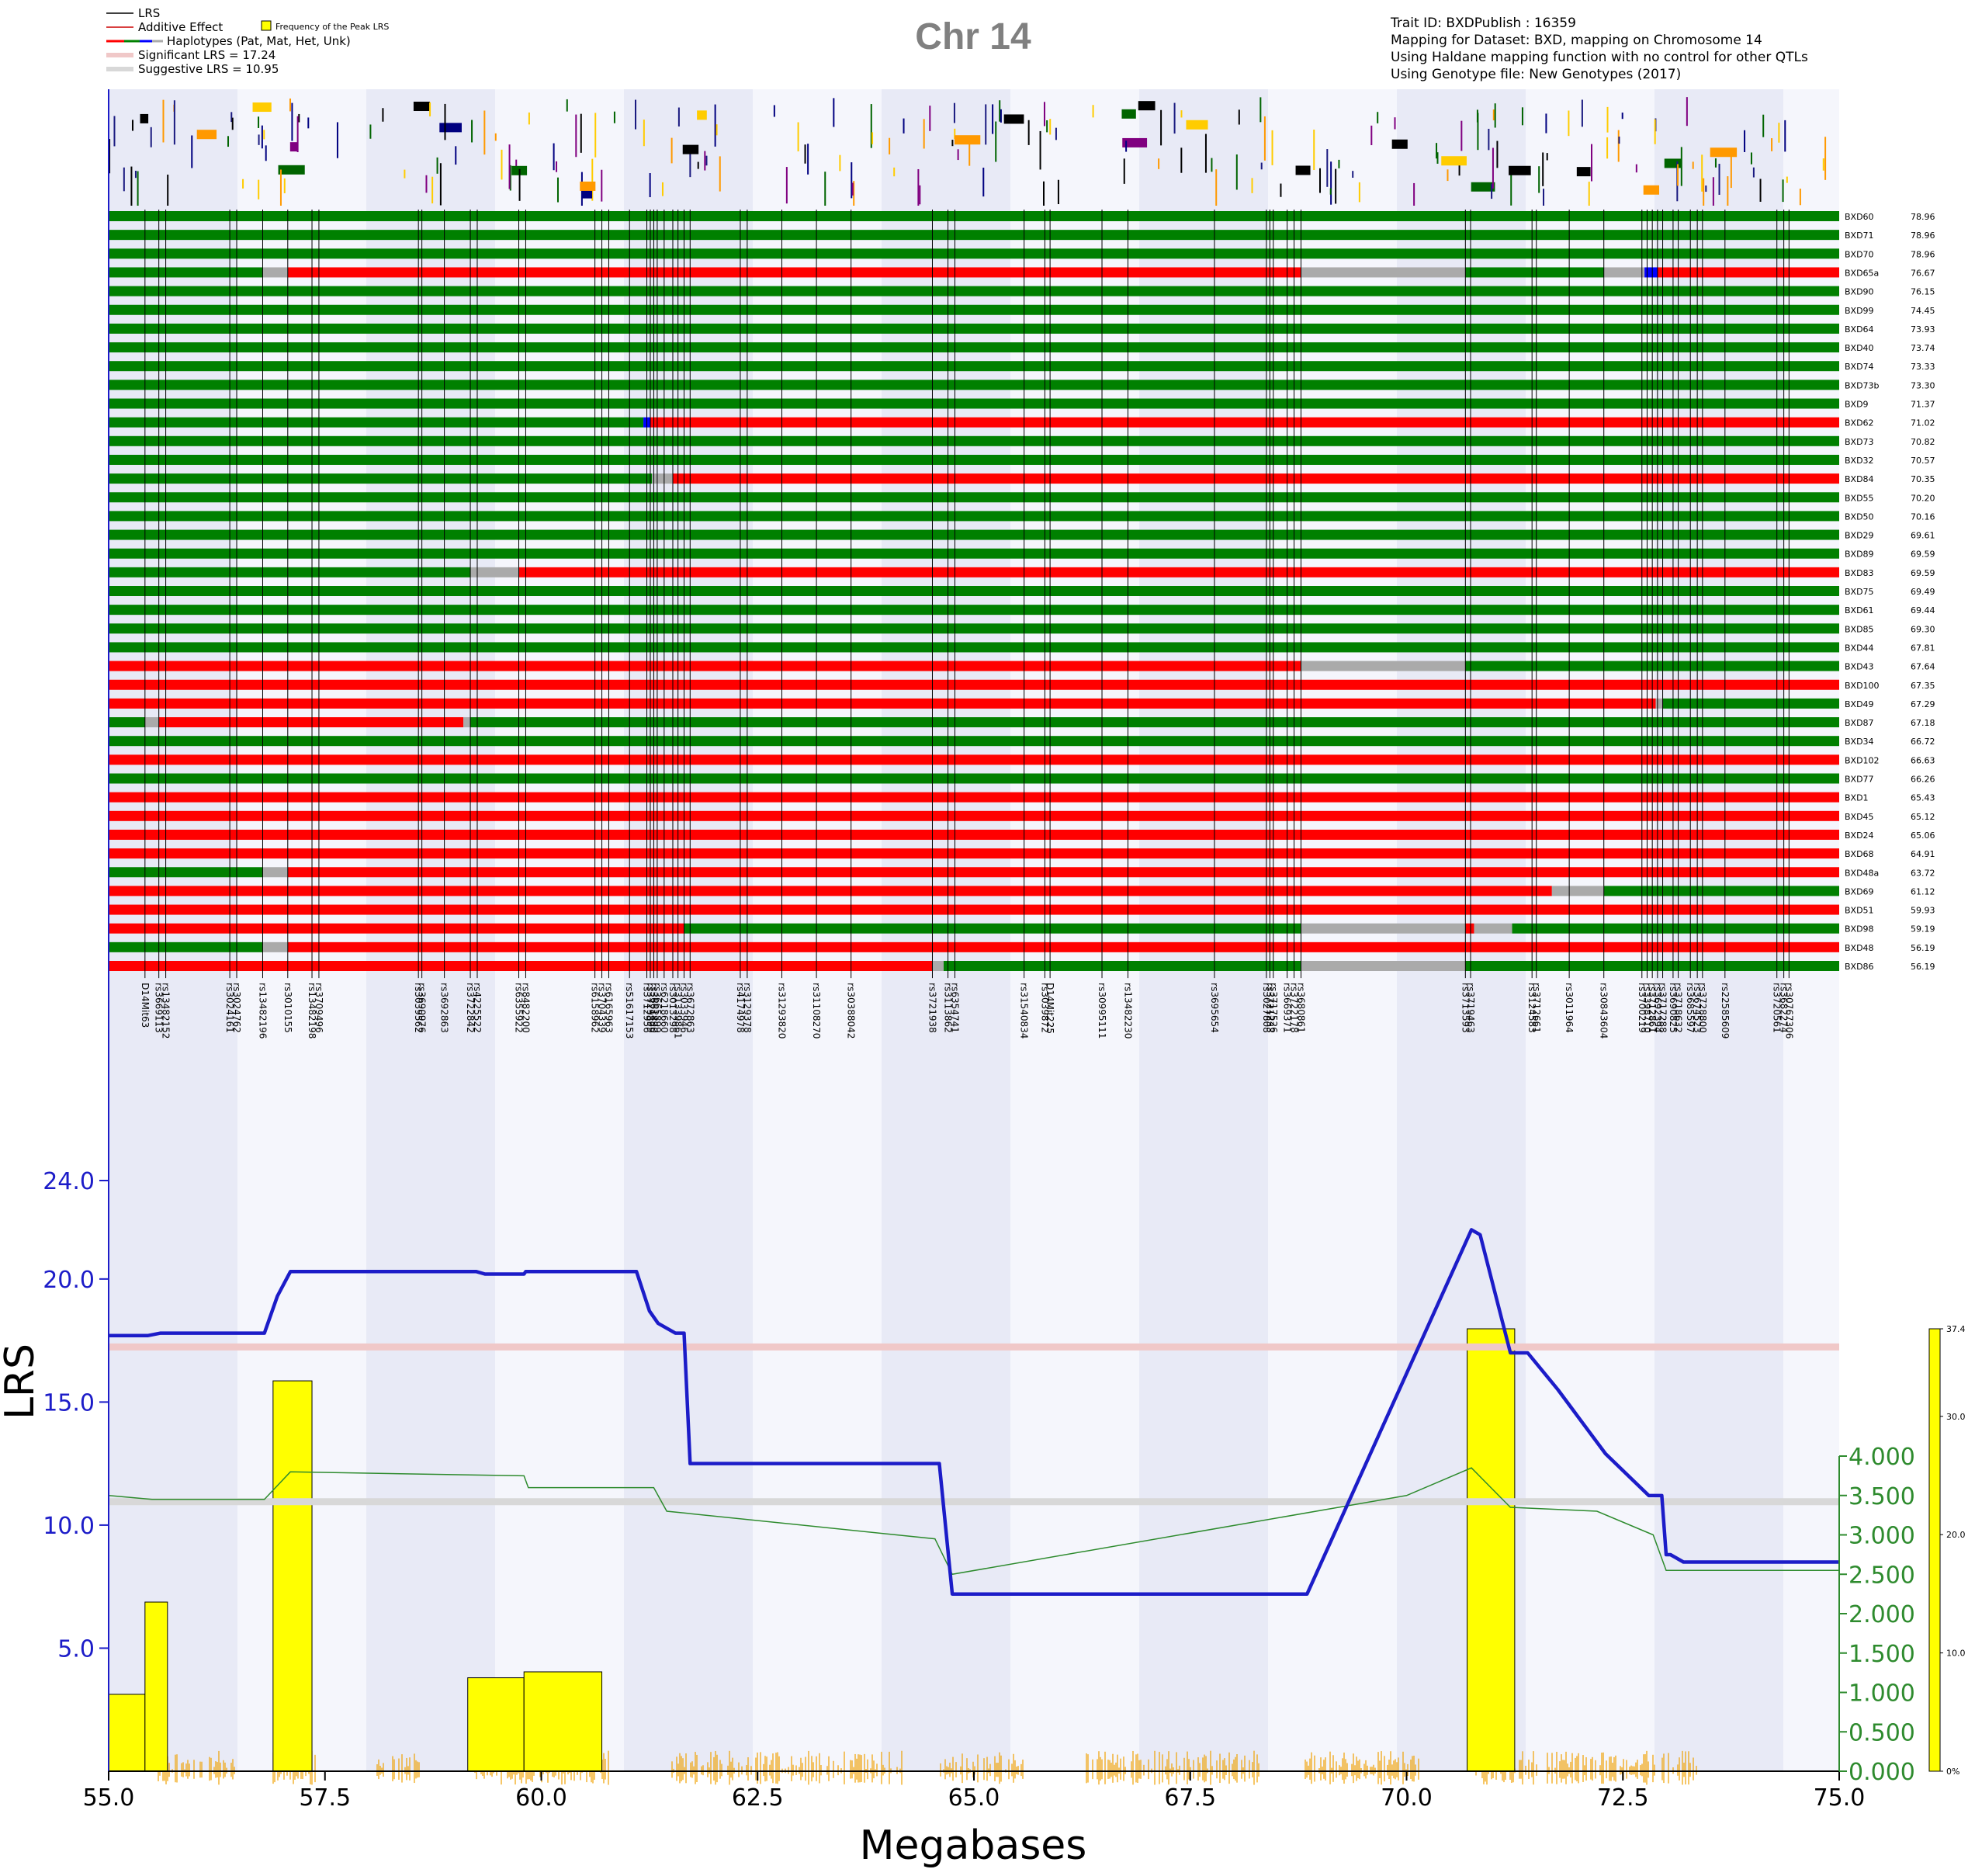 The height and width of the screenshot is (1876, 1975). I want to click on y-tick-label: 15.0, so click(69, 1403).